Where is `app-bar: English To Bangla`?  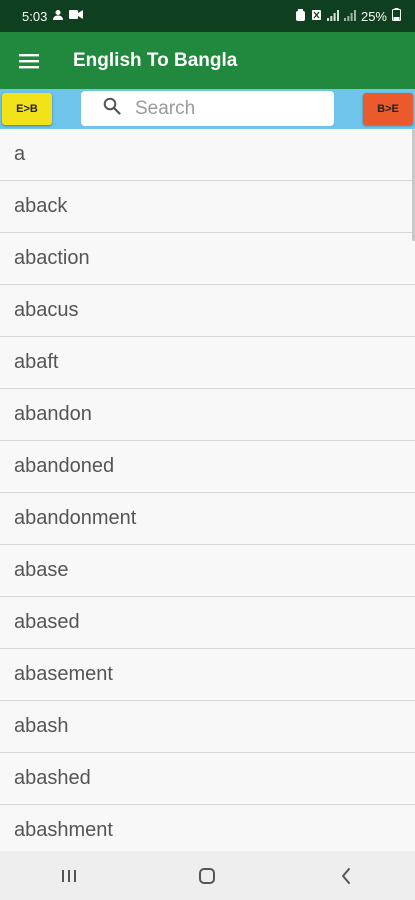
app-bar: English To Bangla is located at coordinates (207, 60).